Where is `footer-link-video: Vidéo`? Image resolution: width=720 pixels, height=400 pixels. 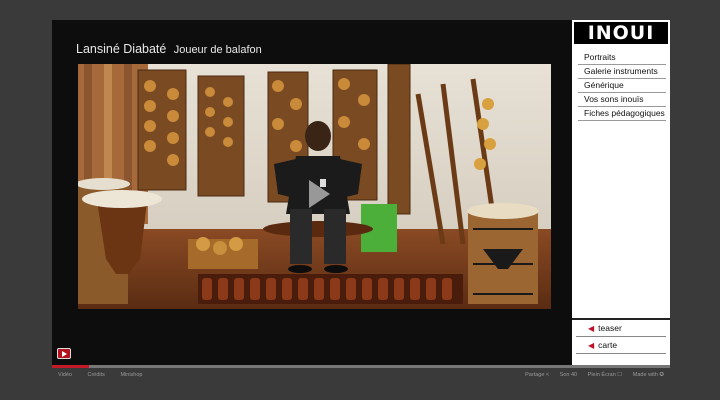
footer-link-video: Vidéo is located at coordinates (65, 375).